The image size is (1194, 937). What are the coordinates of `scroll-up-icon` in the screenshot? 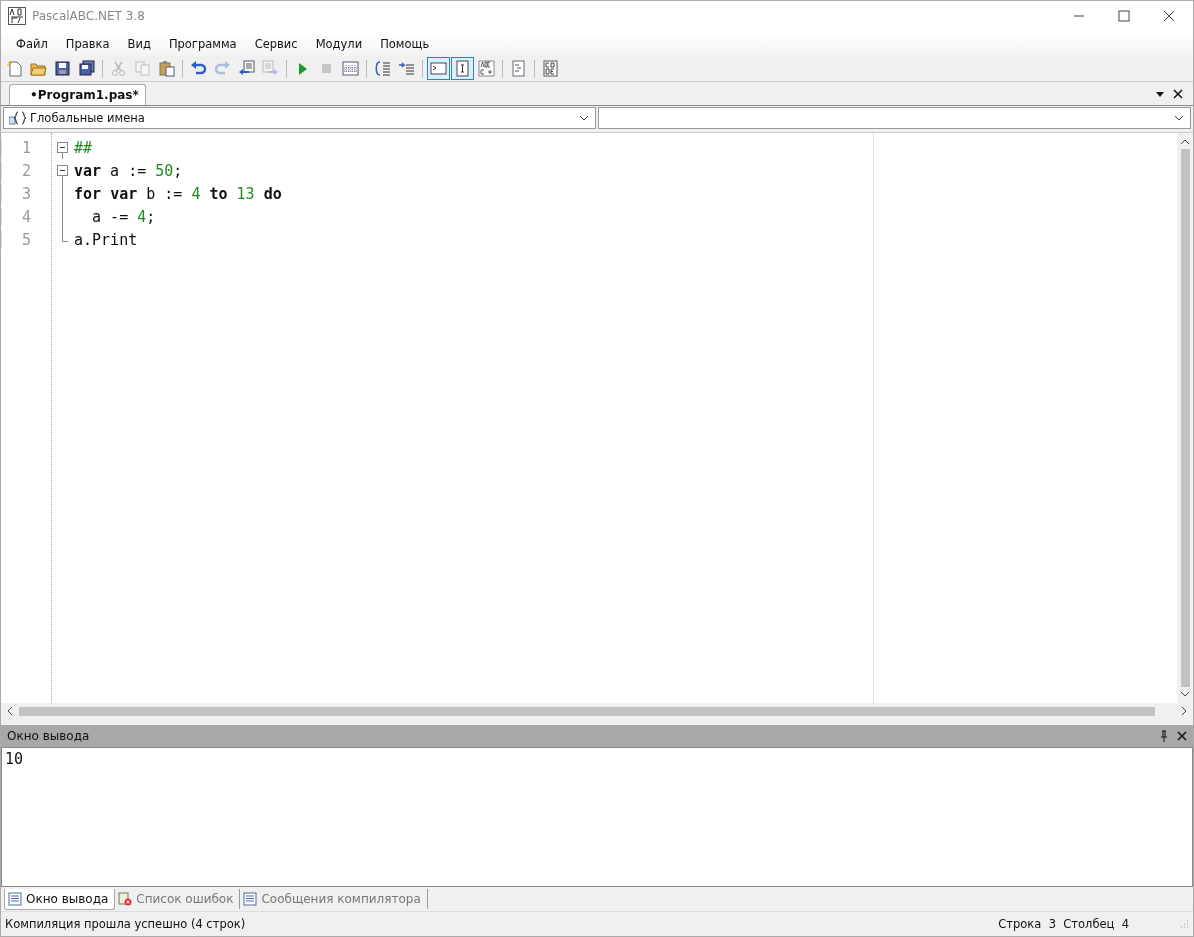 It's located at (1185, 142).